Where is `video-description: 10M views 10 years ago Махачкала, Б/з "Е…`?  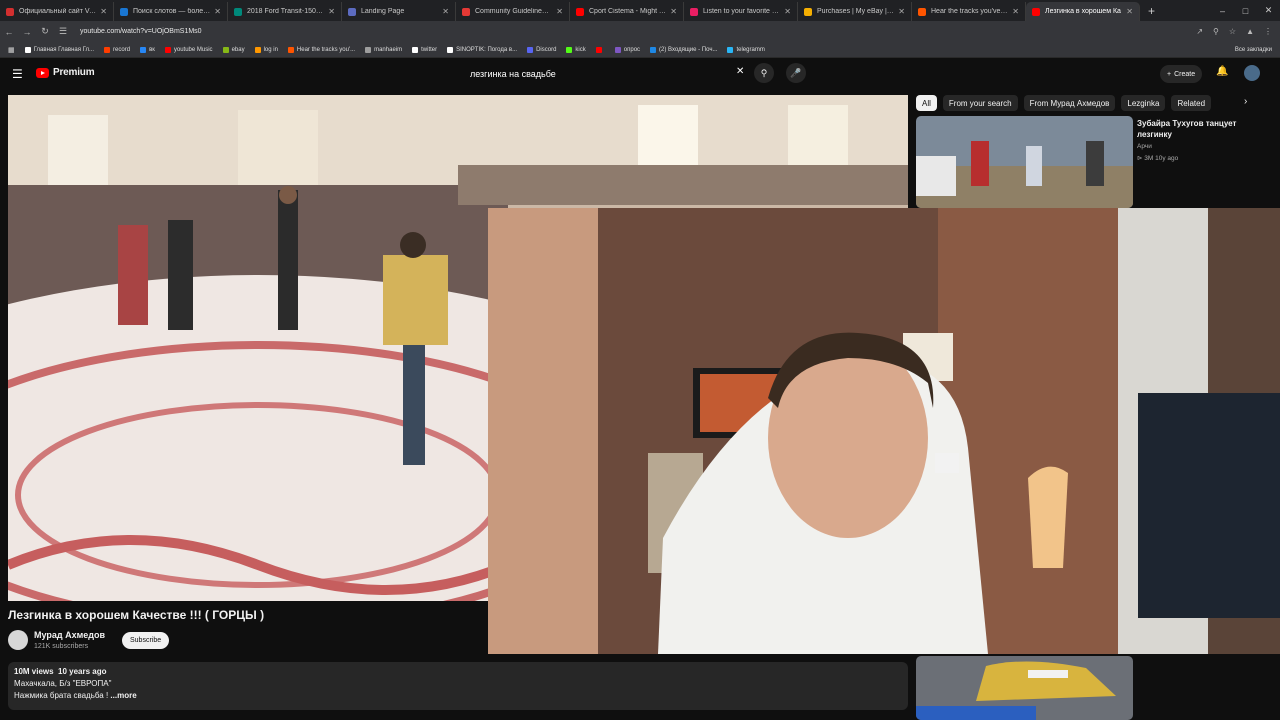 video-description: 10M views 10 years ago Махачкала, Б/з "Е… is located at coordinates (458, 686).